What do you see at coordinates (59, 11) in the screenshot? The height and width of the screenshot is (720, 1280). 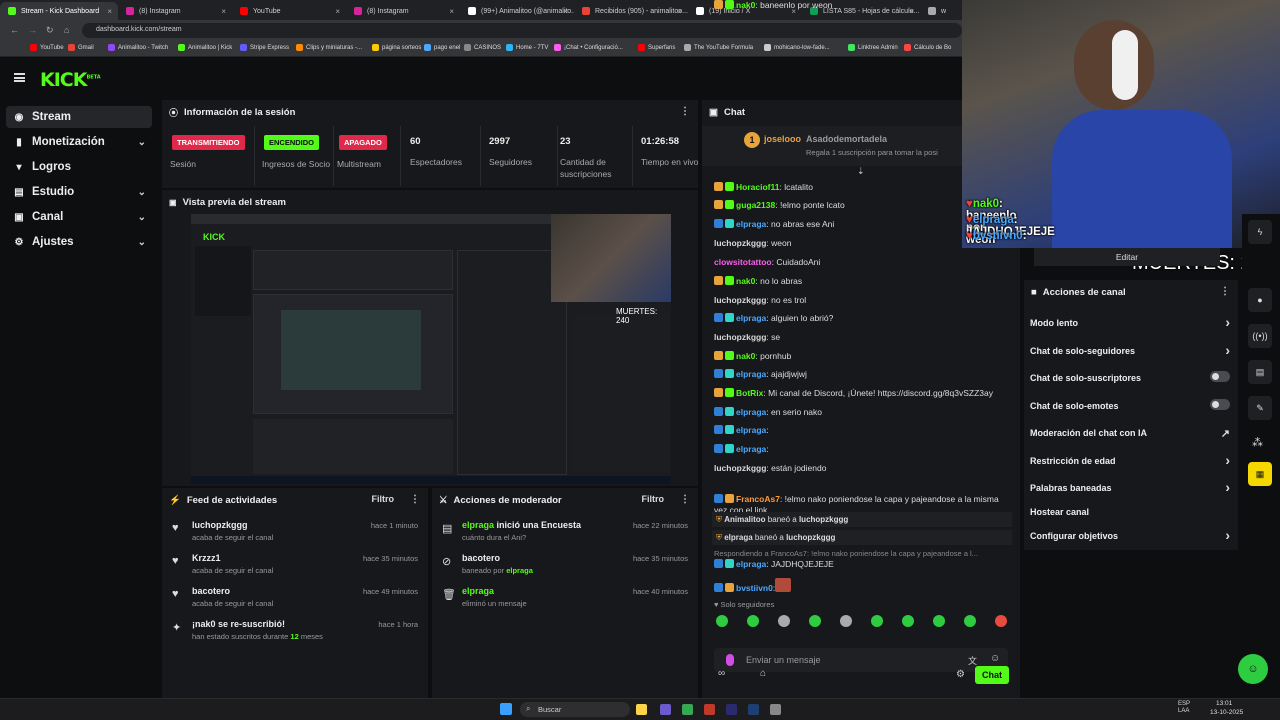 I see `browser-tab: Stream - Kick Dashboard ×` at bounding box center [59, 11].